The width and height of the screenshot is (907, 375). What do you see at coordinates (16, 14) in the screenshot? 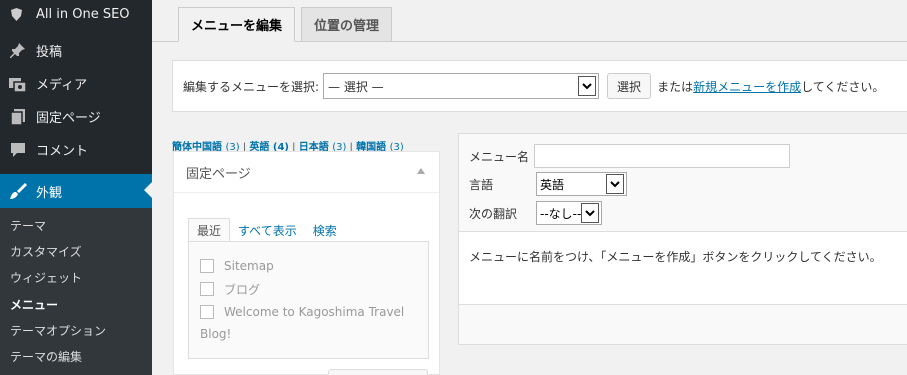
I see `shield-icon` at bounding box center [16, 14].